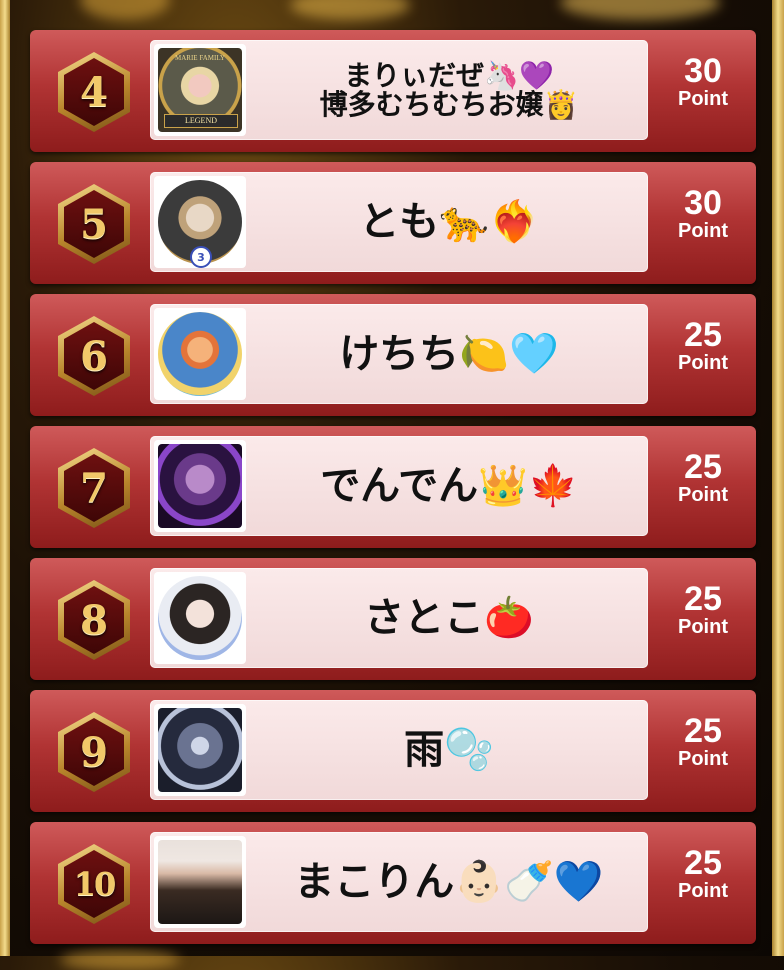 The height and width of the screenshot is (970, 784). I want to click on user-name: 雨🫧, so click(449, 750).